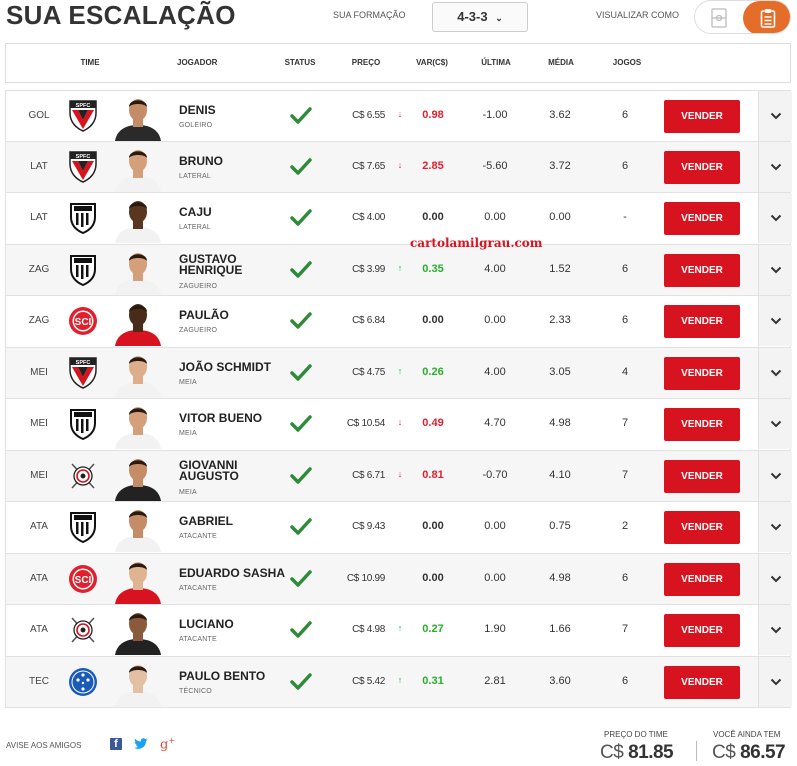 The image size is (797, 766). I want to click on position-label: ATA, so click(39, 526).